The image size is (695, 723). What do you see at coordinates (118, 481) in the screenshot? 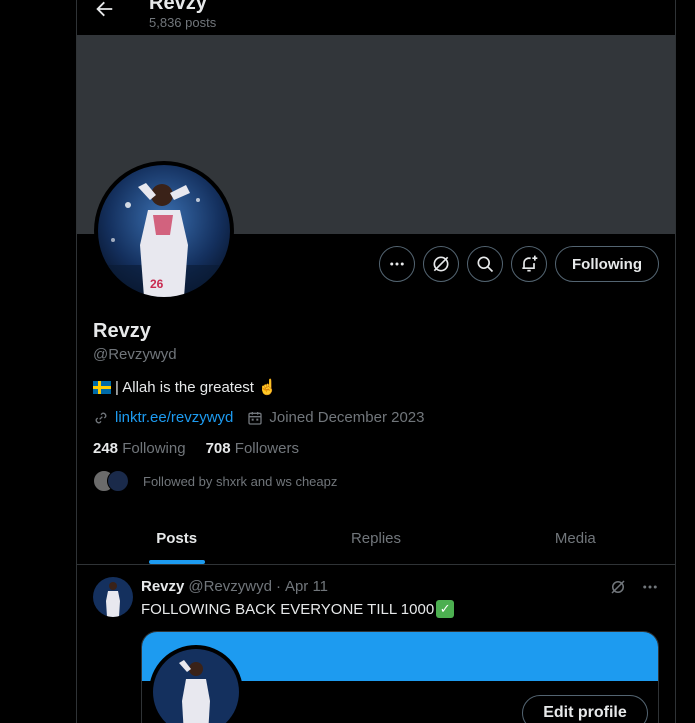
I see `follower-avatar` at bounding box center [118, 481].